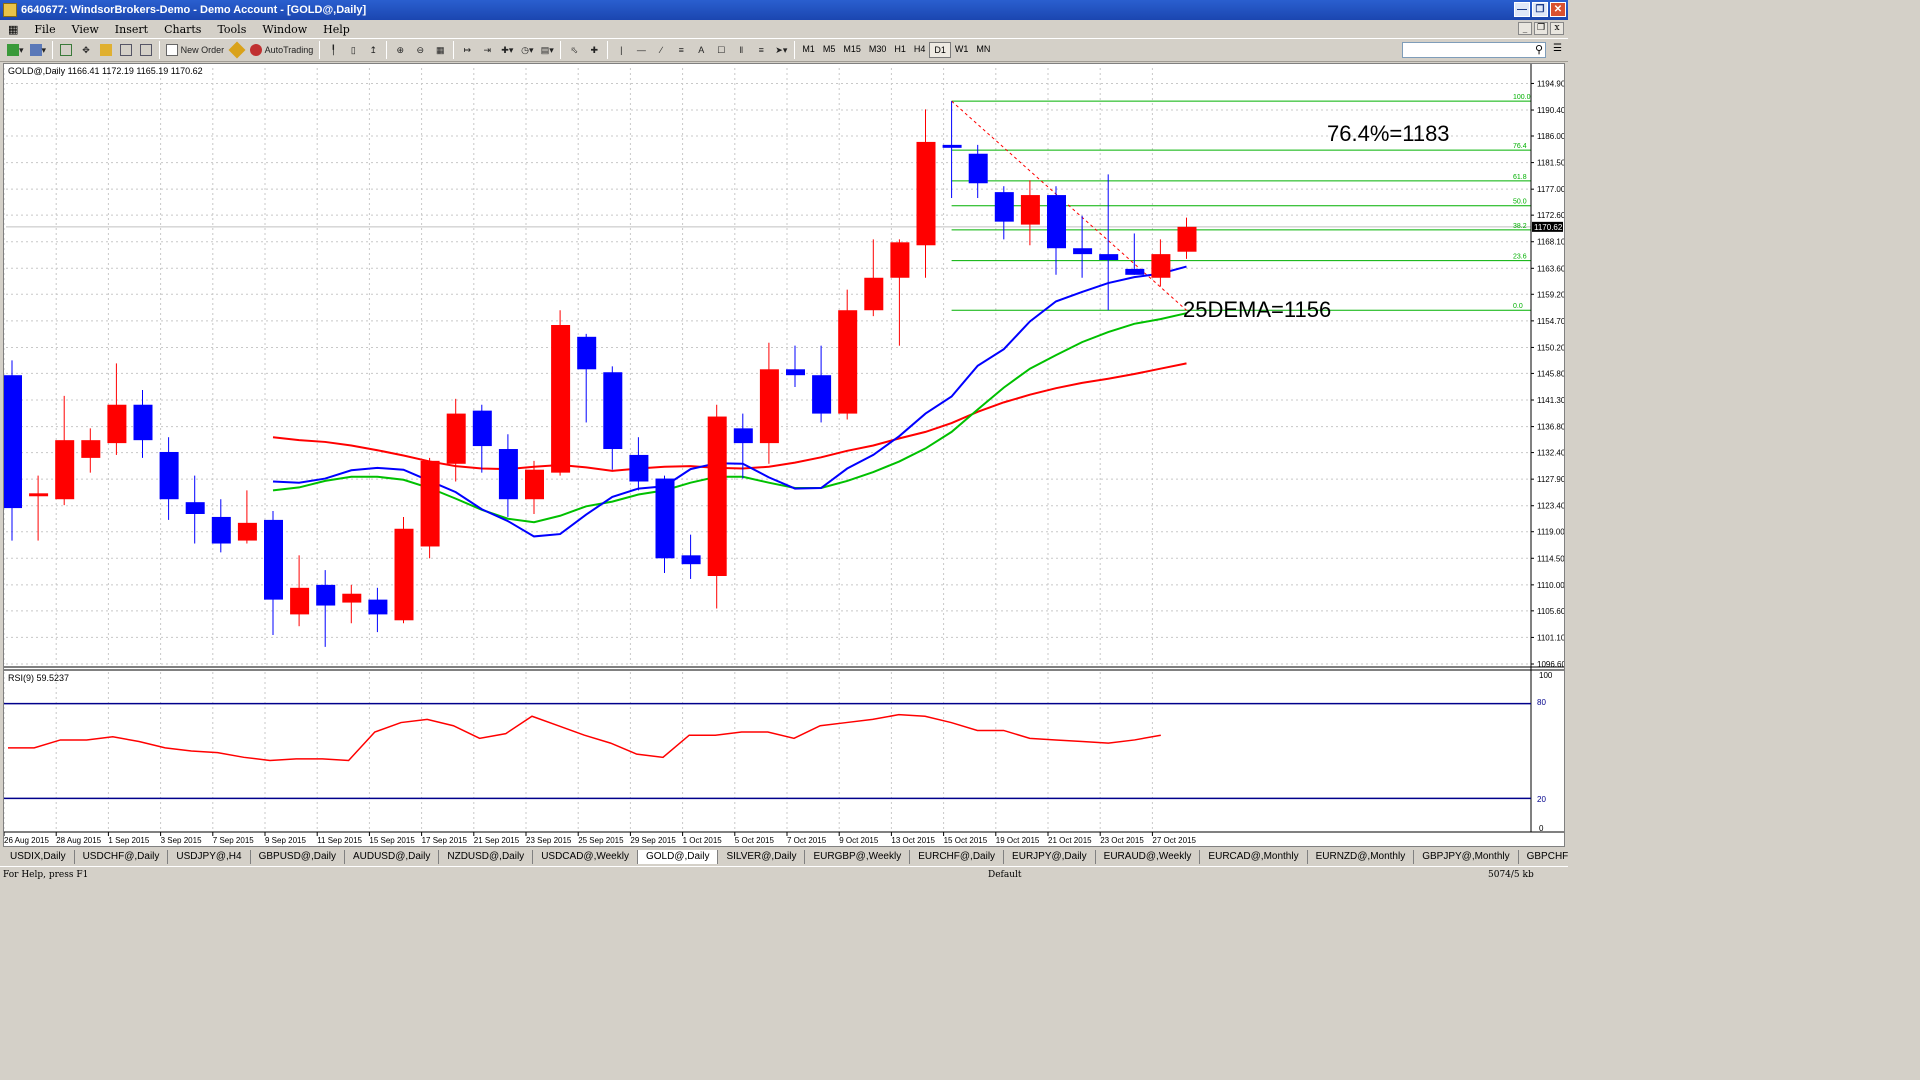 The image size is (1920, 1080). What do you see at coordinates (940, 50) in the screenshot?
I see `timeframe-d1: D1` at bounding box center [940, 50].